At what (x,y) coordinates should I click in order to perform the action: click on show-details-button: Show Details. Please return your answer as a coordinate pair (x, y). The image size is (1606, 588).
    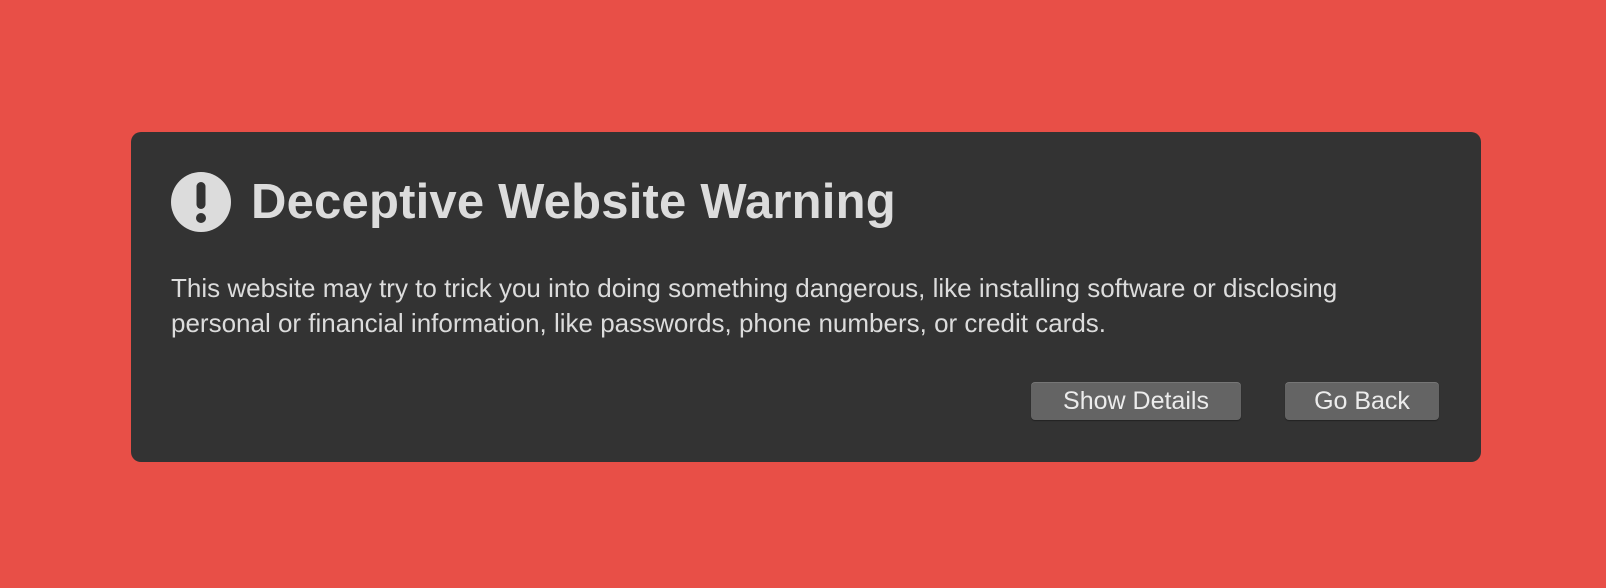
    Looking at the image, I should click on (1136, 401).